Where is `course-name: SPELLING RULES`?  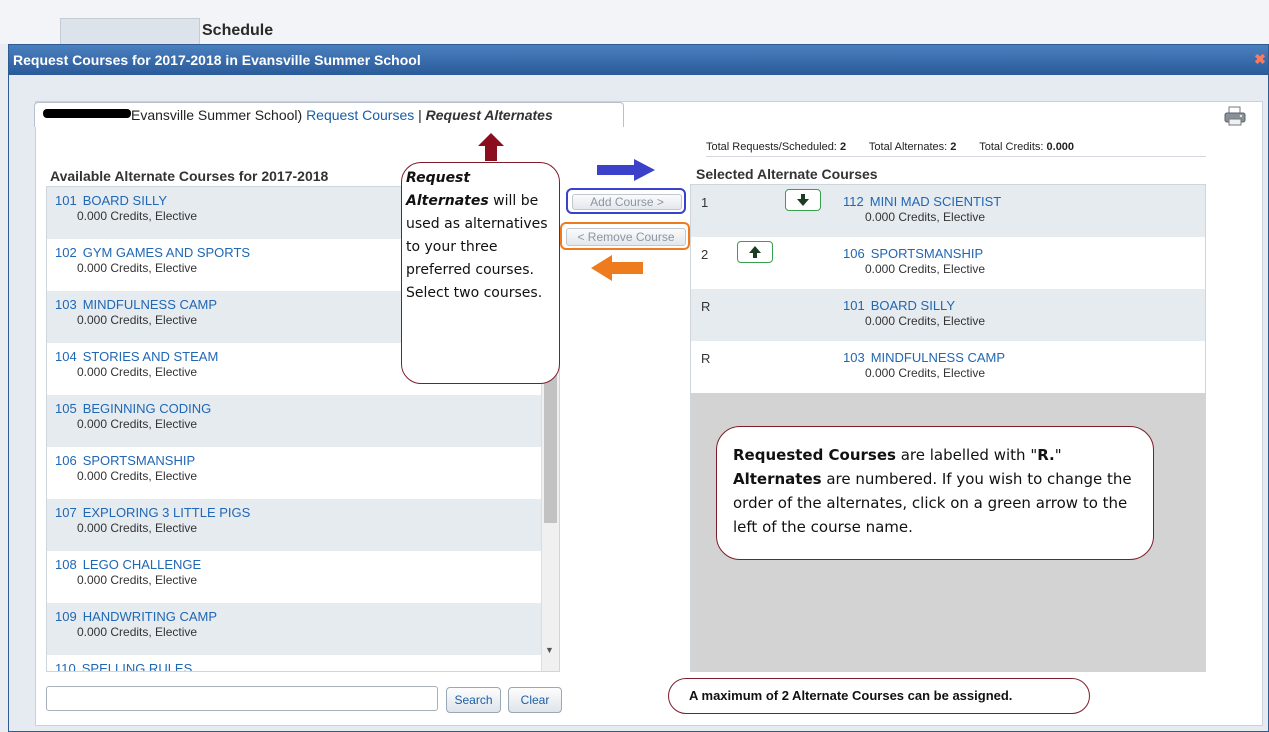 course-name: SPELLING RULES is located at coordinates (137, 666).